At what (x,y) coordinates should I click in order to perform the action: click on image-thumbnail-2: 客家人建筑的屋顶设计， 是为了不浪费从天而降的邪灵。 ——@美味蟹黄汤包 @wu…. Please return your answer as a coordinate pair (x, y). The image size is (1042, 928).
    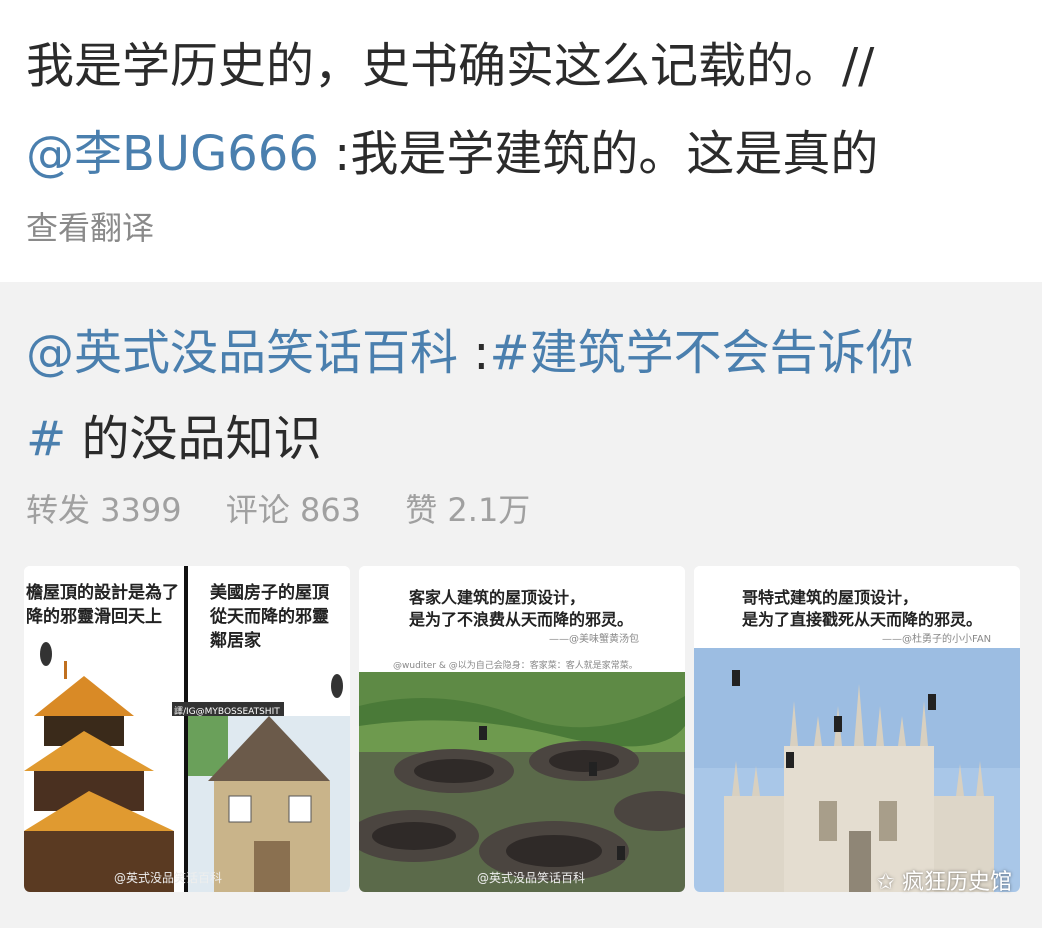
    Looking at the image, I should click on (522, 729).